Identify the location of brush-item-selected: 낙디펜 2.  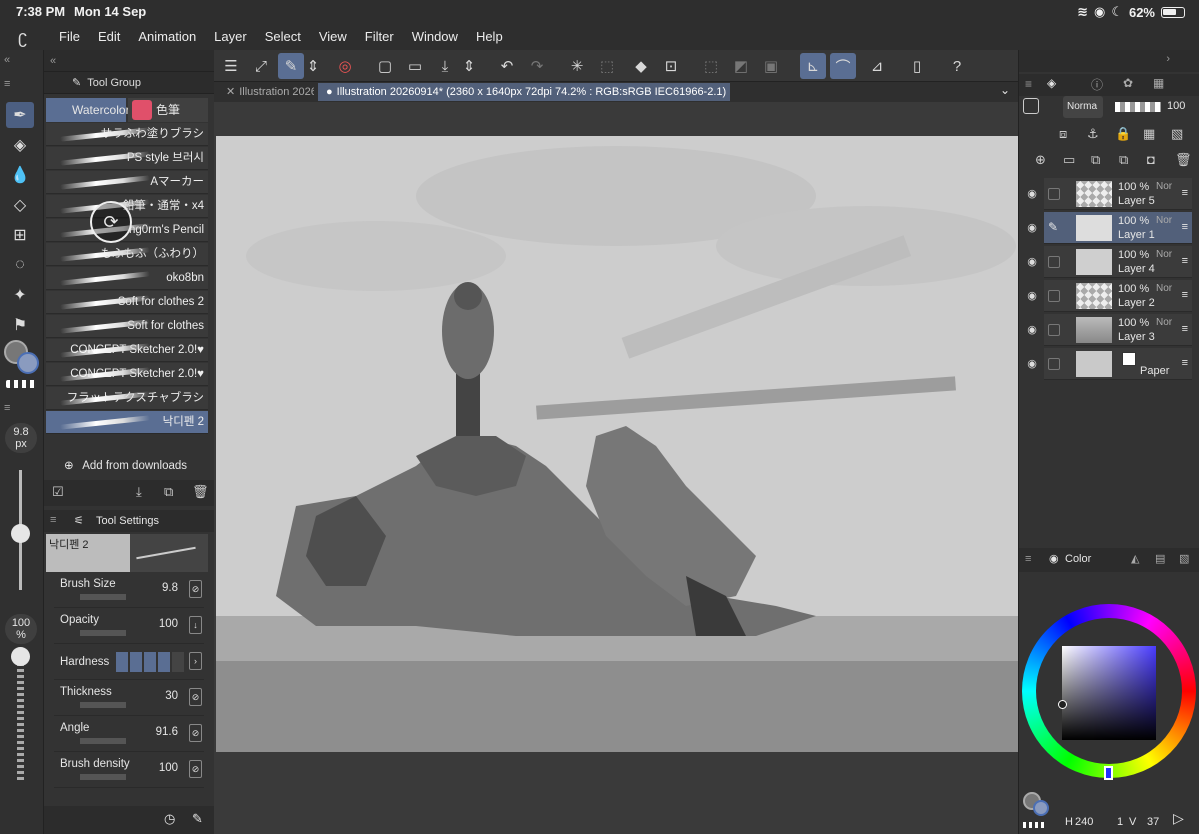
(127, 422).